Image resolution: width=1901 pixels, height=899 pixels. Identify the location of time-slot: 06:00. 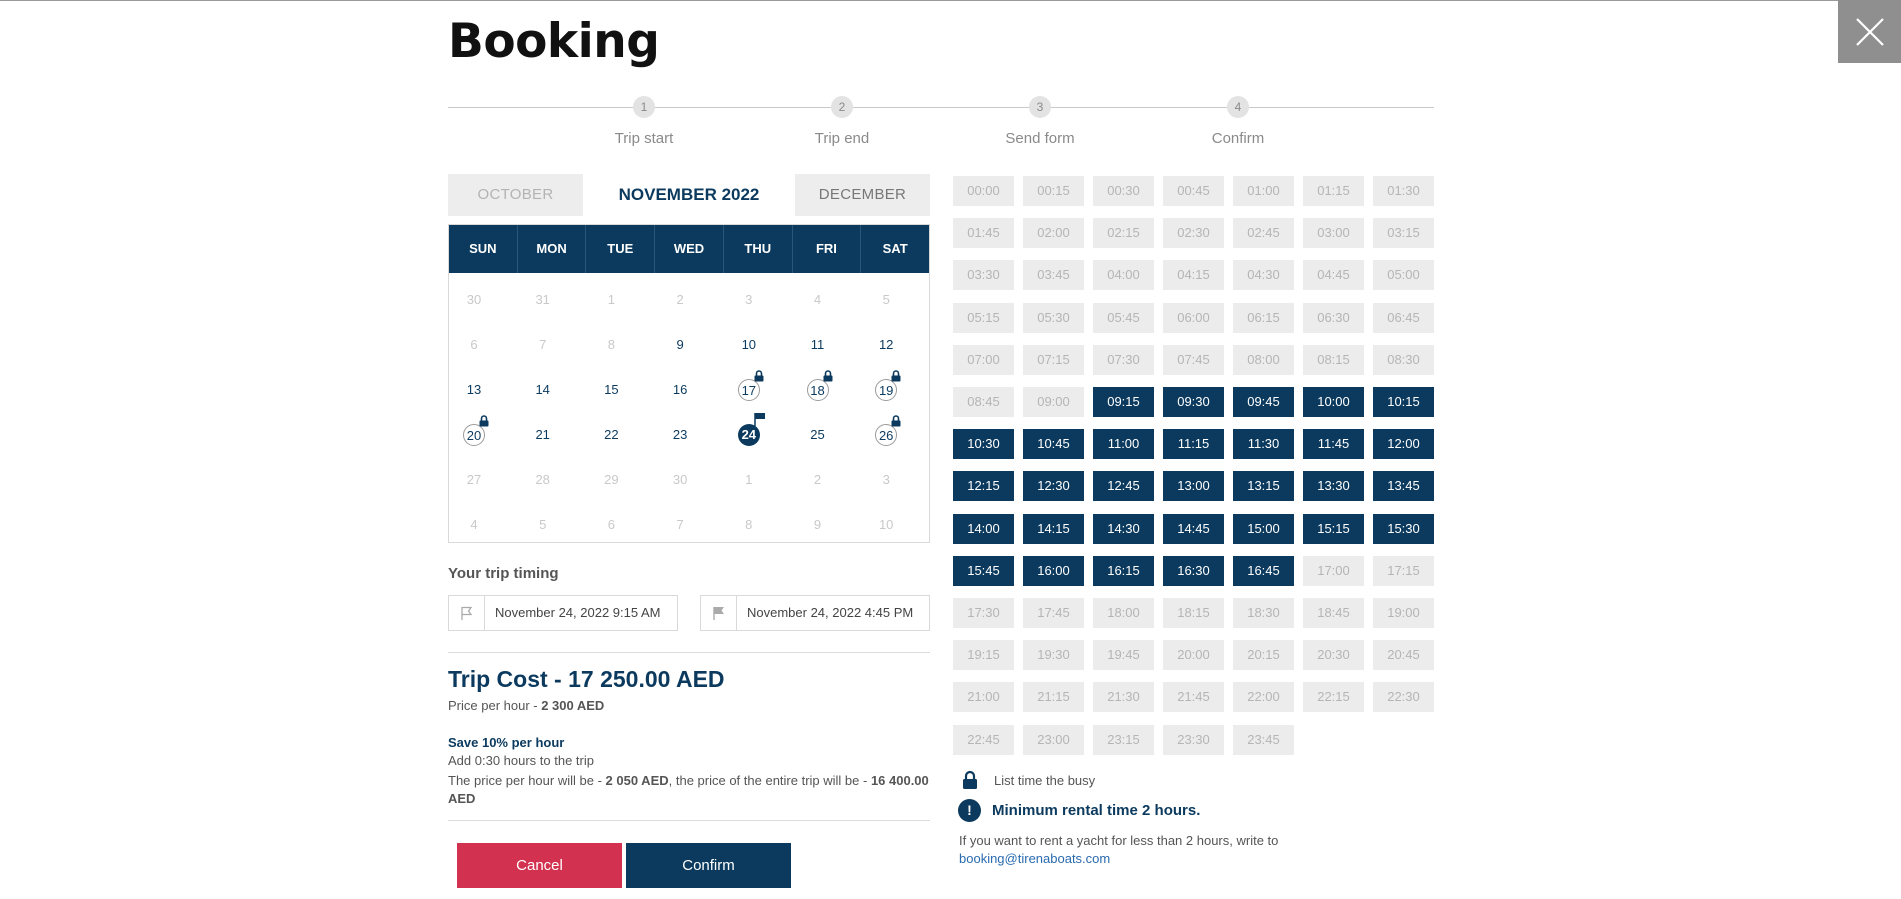
(1193, 317).